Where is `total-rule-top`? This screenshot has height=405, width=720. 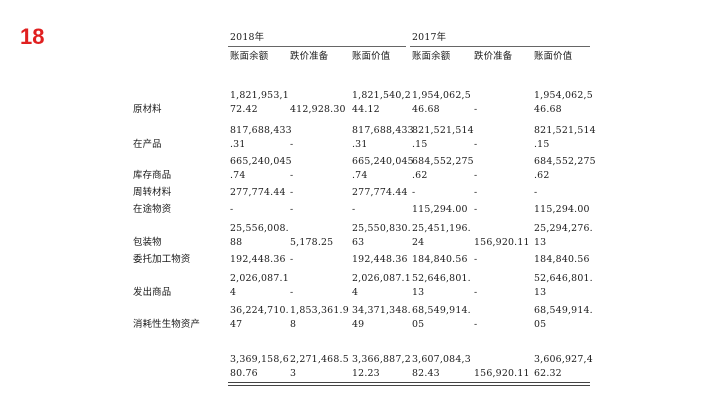
total-rule-top is located at coordinates (409, 382).